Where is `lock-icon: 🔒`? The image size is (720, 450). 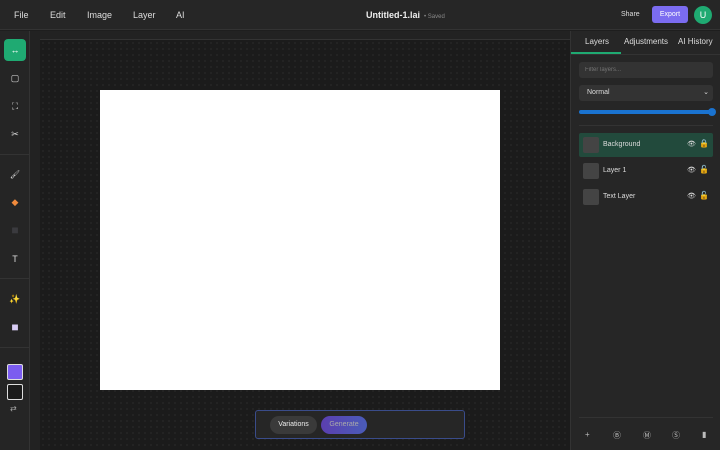
lock-icon: 🔒 is located at coordinates (704, 143).